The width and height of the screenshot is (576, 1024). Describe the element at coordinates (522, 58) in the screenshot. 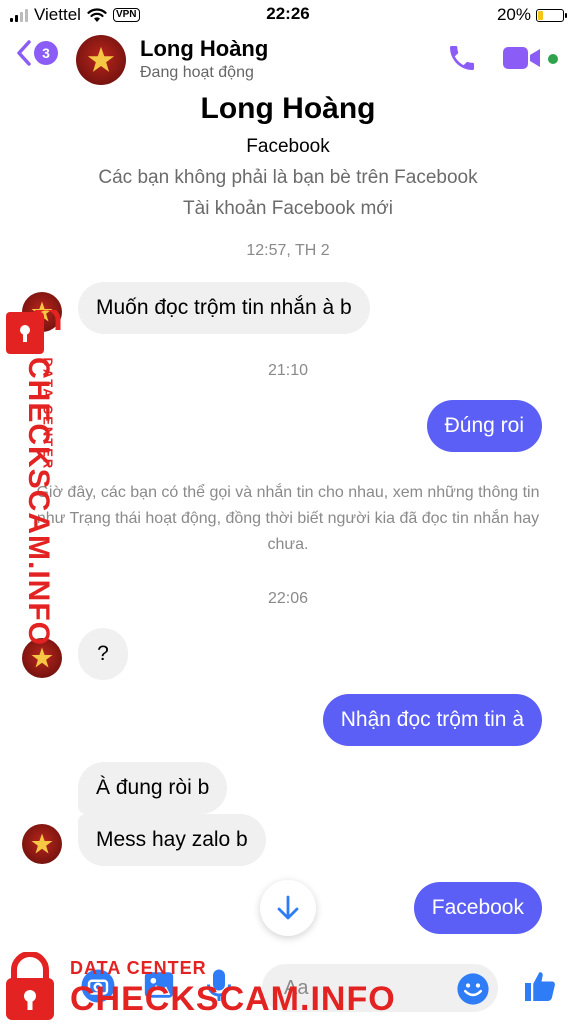

I see `video-call-icon` at that location.